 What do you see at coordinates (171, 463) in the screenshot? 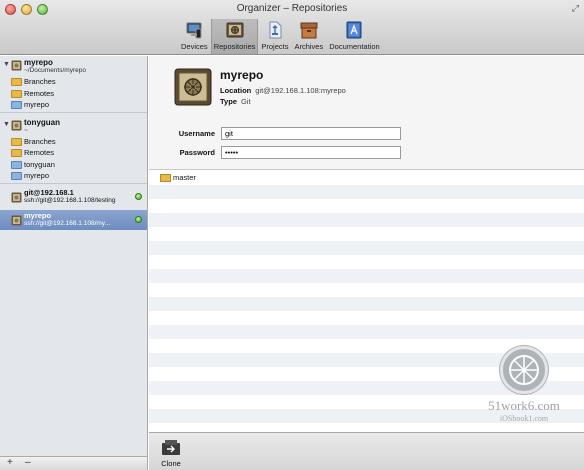
I see `clone-label: Clone` at bounding box center [171, 463].